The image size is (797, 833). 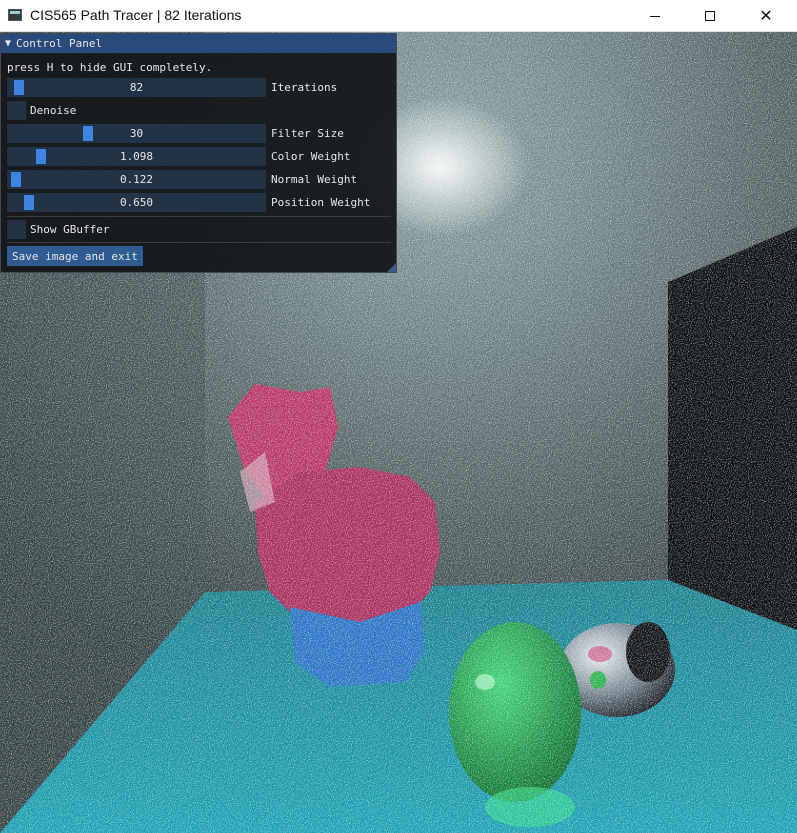 I want to click on filter-size-value: 30, so click(x=136, y=133).